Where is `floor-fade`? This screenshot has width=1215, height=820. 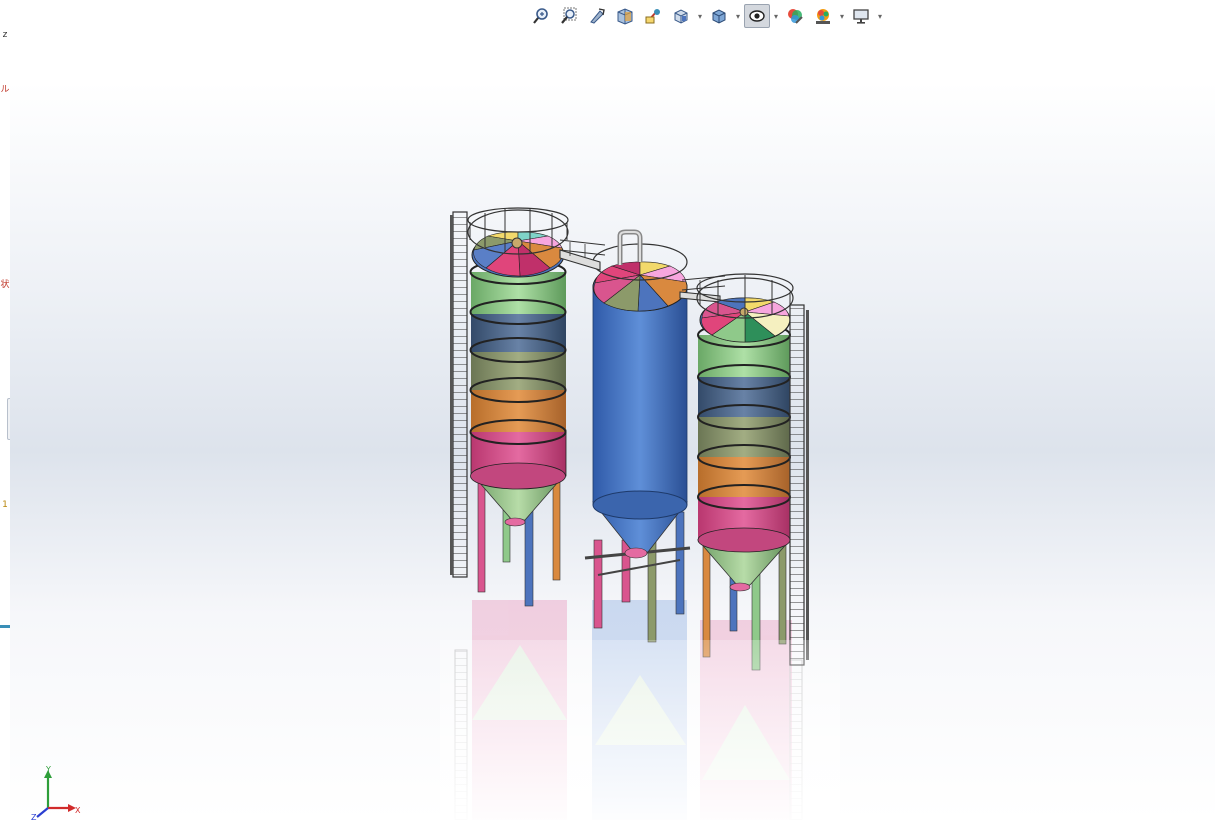 floor-fade is located at coordinates (640, 730).